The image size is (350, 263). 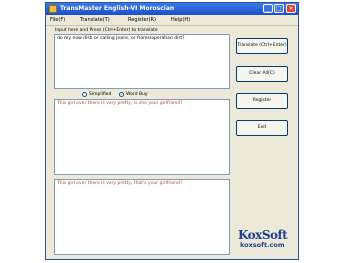 What do you see at coordinates (121, 94) in the screenshot?
I see `radio-word-buy` at bounding box center [121, 94].